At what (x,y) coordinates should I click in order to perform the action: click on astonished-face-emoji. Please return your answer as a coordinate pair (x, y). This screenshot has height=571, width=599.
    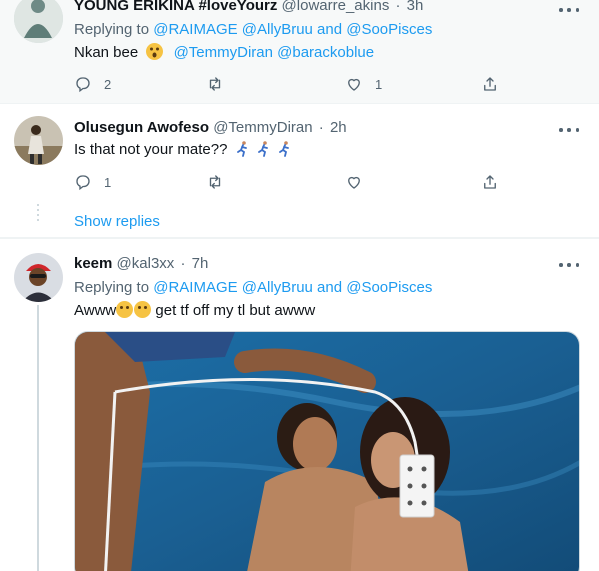
    Looking at the image, I should click on (155, 51).